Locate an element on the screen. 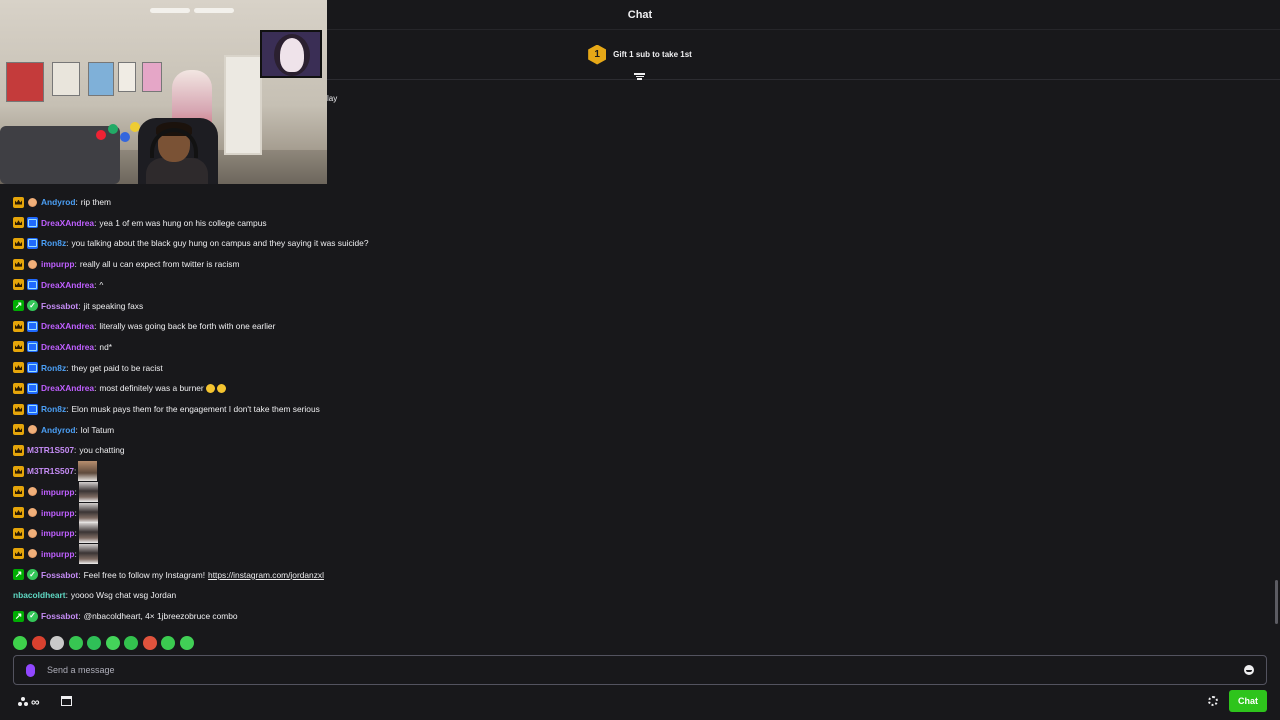  chat-username: nbacoldheart is located at coordinates (39, 595).